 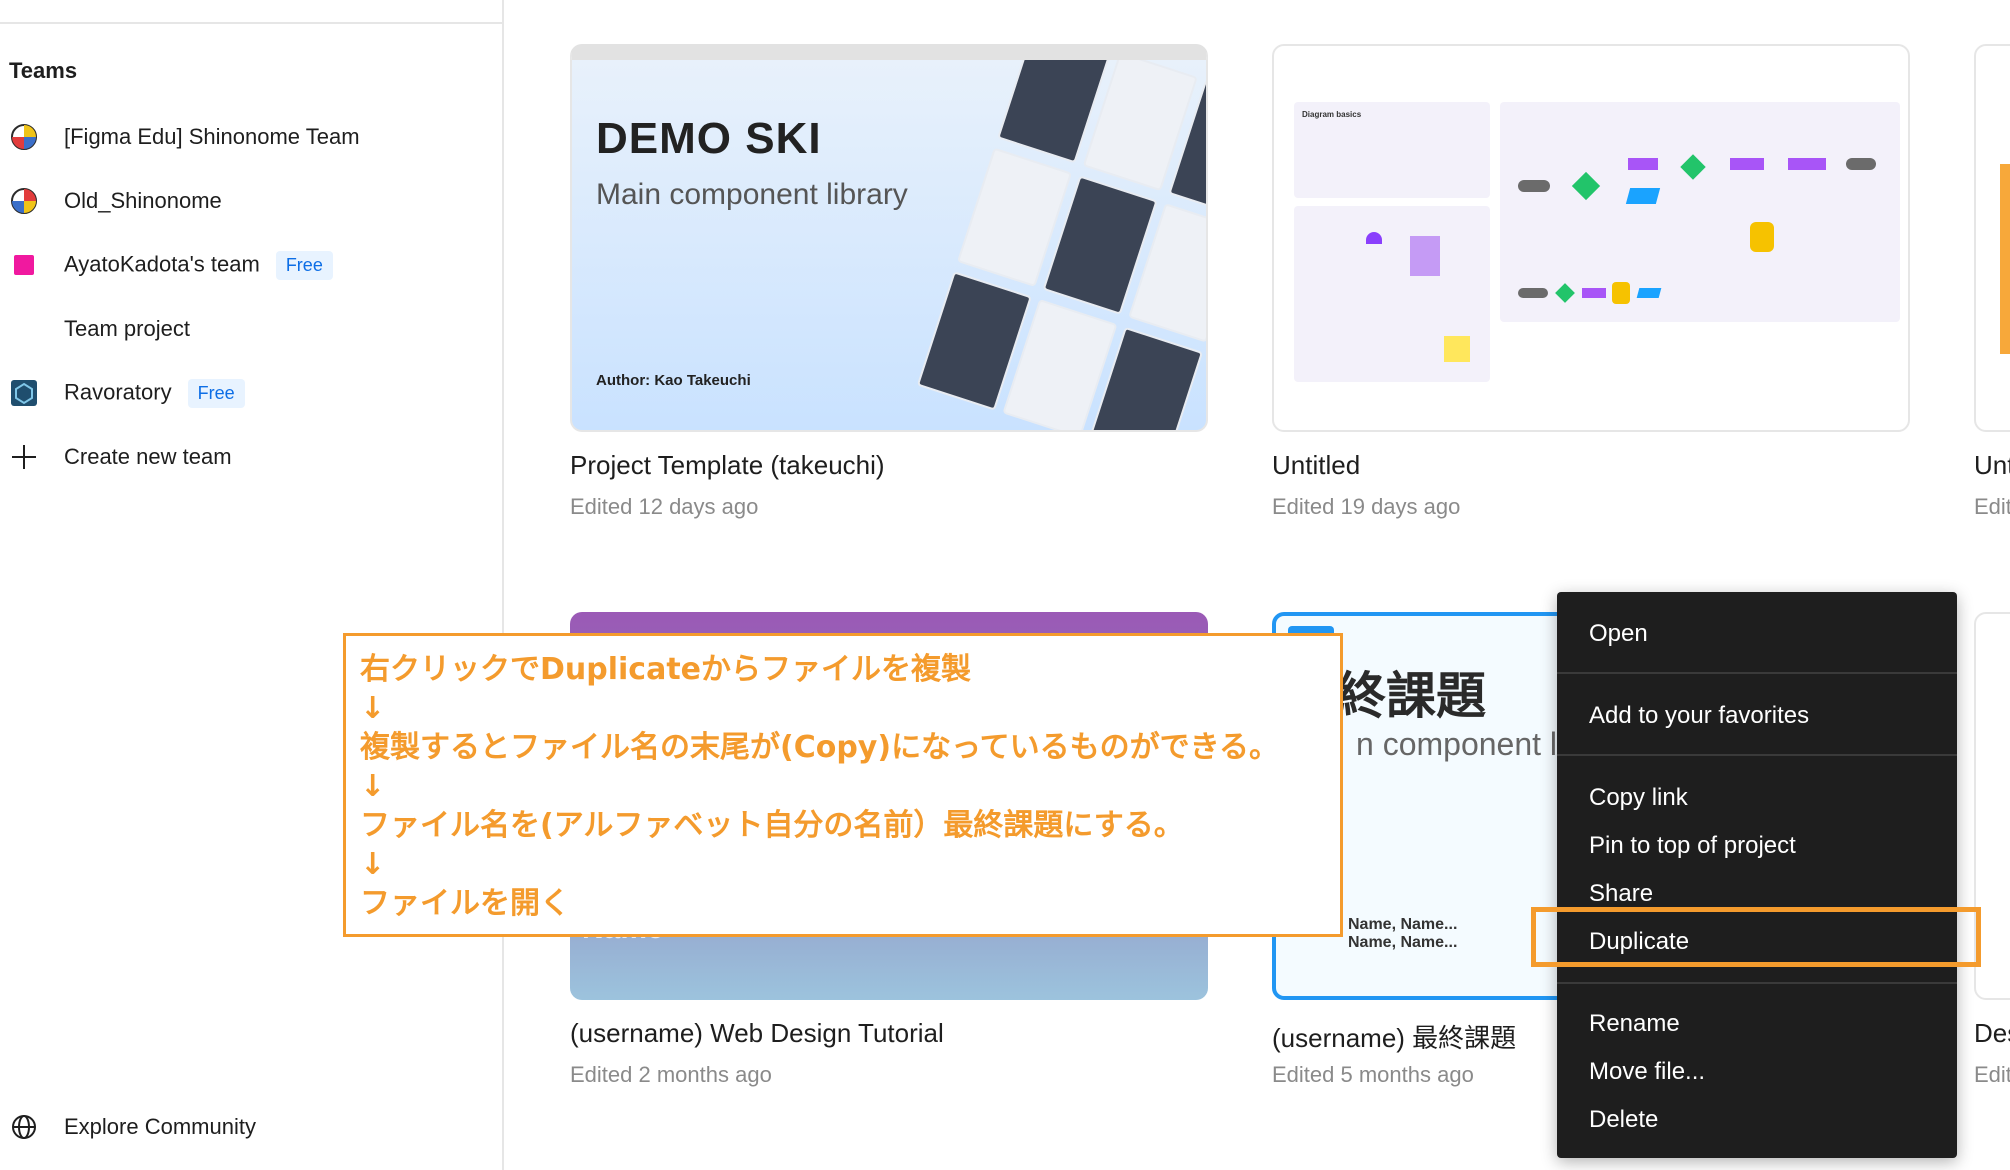 I want to click on flow-database, so click(x=1762, y=237).